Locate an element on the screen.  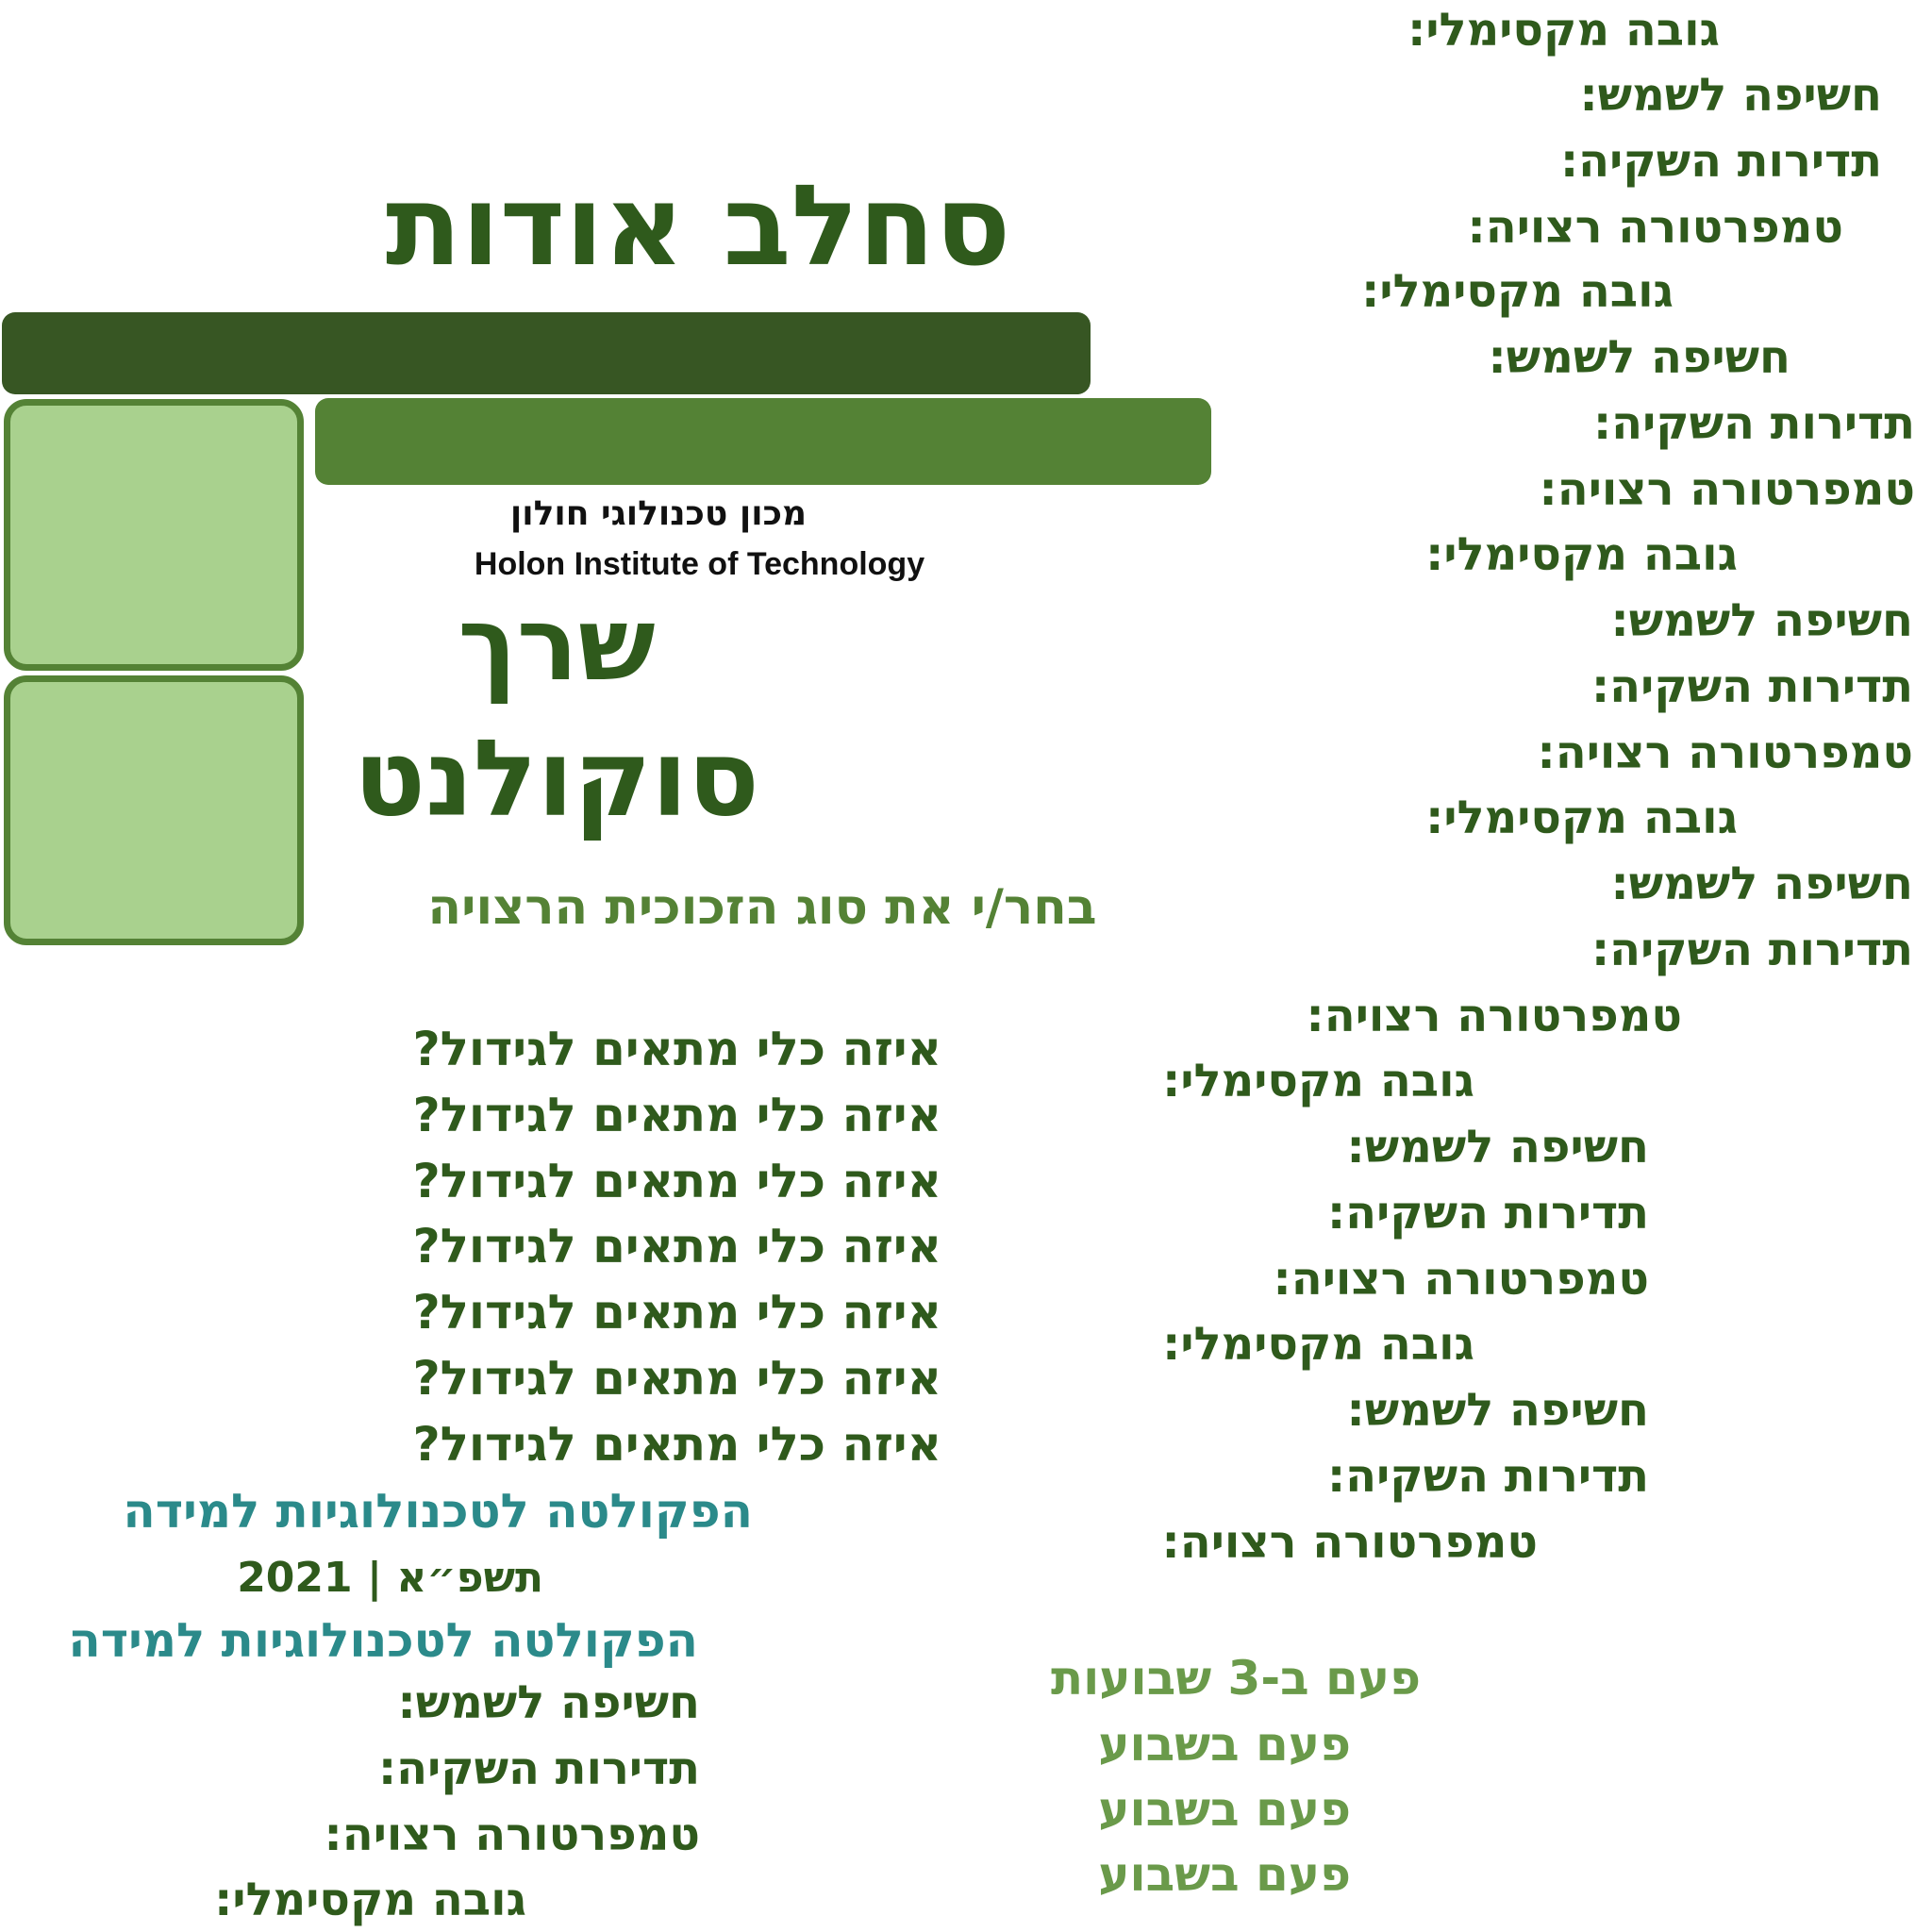
glass-type-prompt: בחר/י את סוג הזכוכית הרצויה is located at coordinates (762, 908).